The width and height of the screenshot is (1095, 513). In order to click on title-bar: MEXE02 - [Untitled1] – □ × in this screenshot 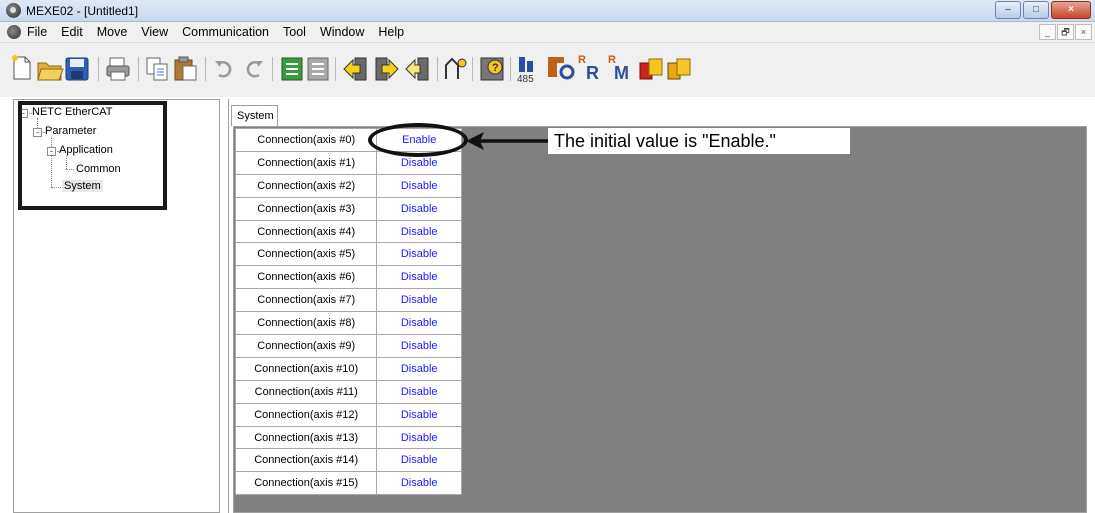, I will do `click(547, 11)`.